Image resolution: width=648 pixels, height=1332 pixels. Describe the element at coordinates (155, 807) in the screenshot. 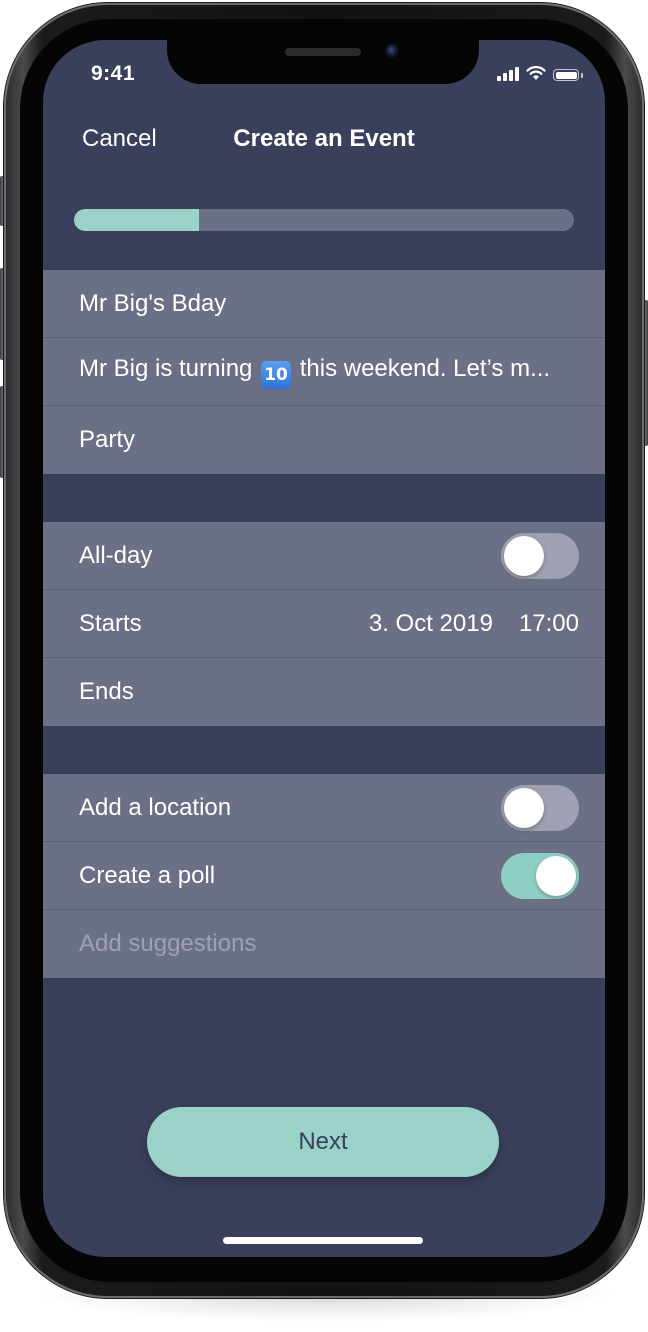

I see `location-label: Add a location` at that location.